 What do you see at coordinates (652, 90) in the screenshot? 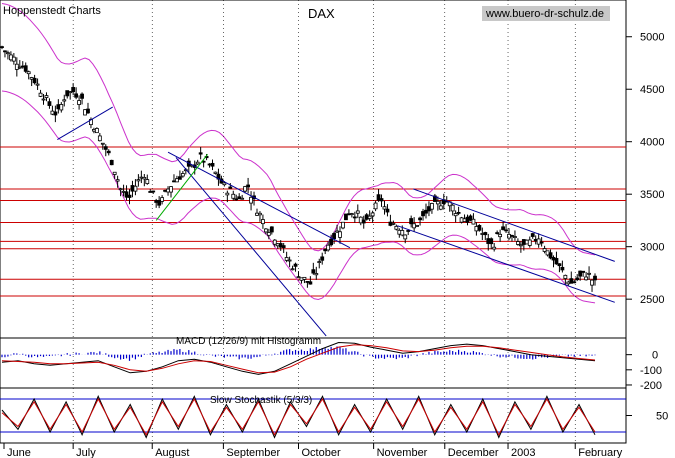
I see `y-tick-label: 4500` at bounding box center [652, 90].